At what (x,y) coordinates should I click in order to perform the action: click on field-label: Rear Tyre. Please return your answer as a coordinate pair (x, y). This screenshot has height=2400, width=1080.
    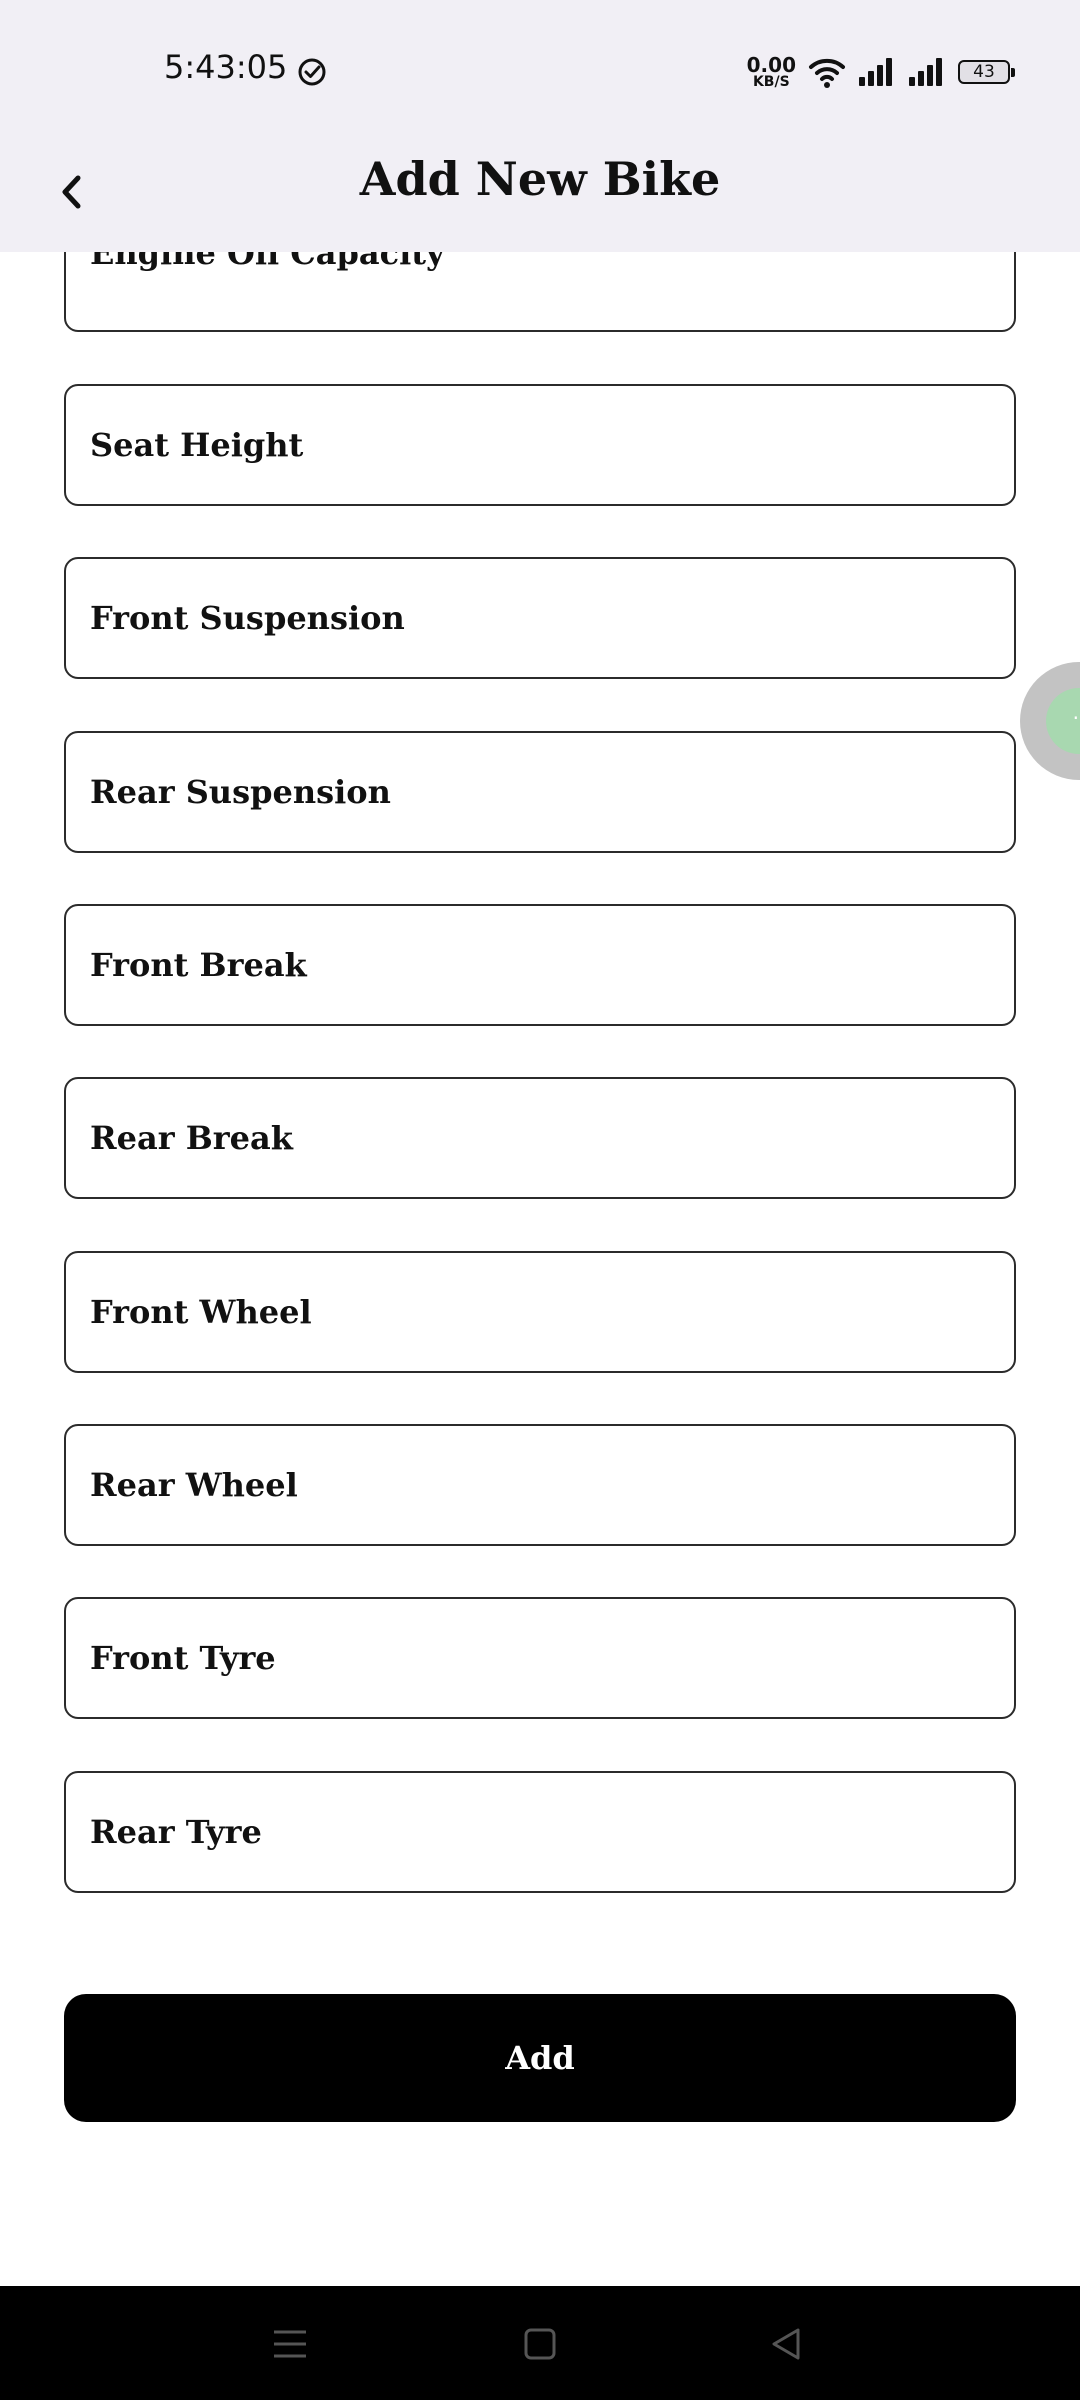
    Looking at the image, I should click on (176, 1832).